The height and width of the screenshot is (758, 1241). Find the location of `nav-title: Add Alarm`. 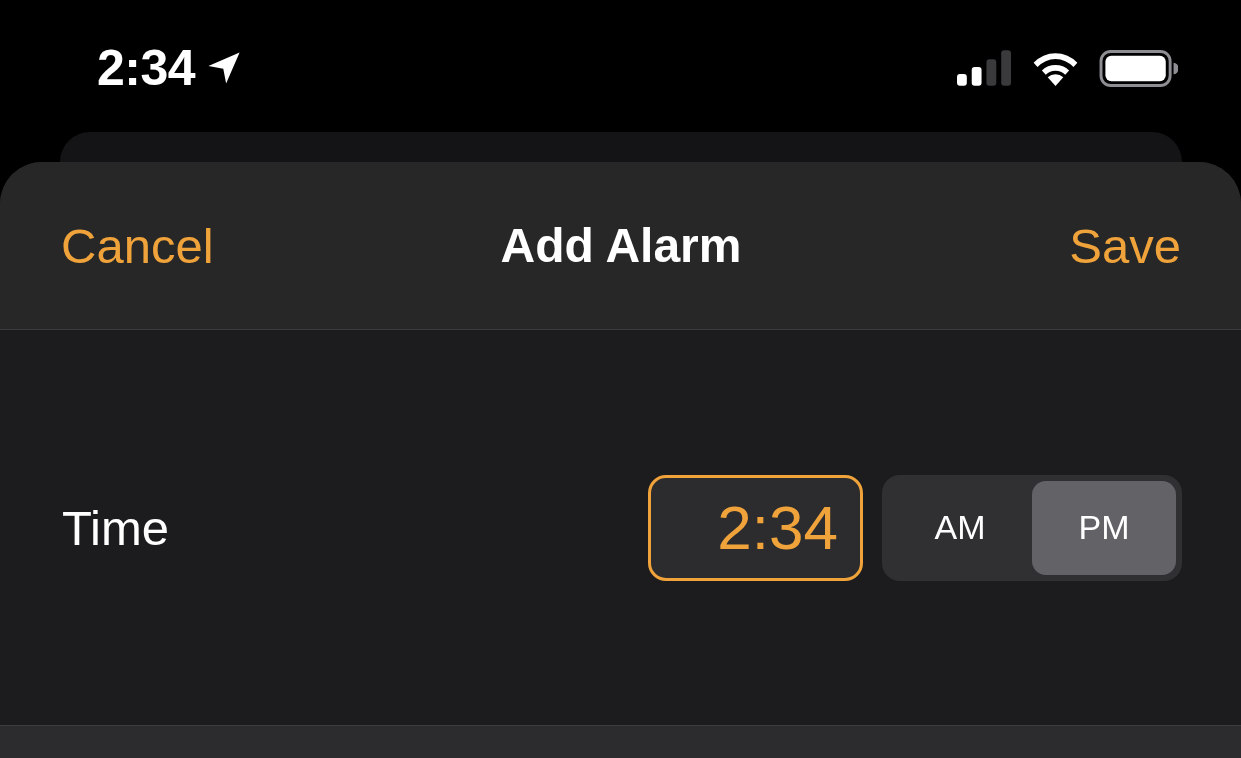

nav-title: Add Alarm is located at coordinates (621, 245).